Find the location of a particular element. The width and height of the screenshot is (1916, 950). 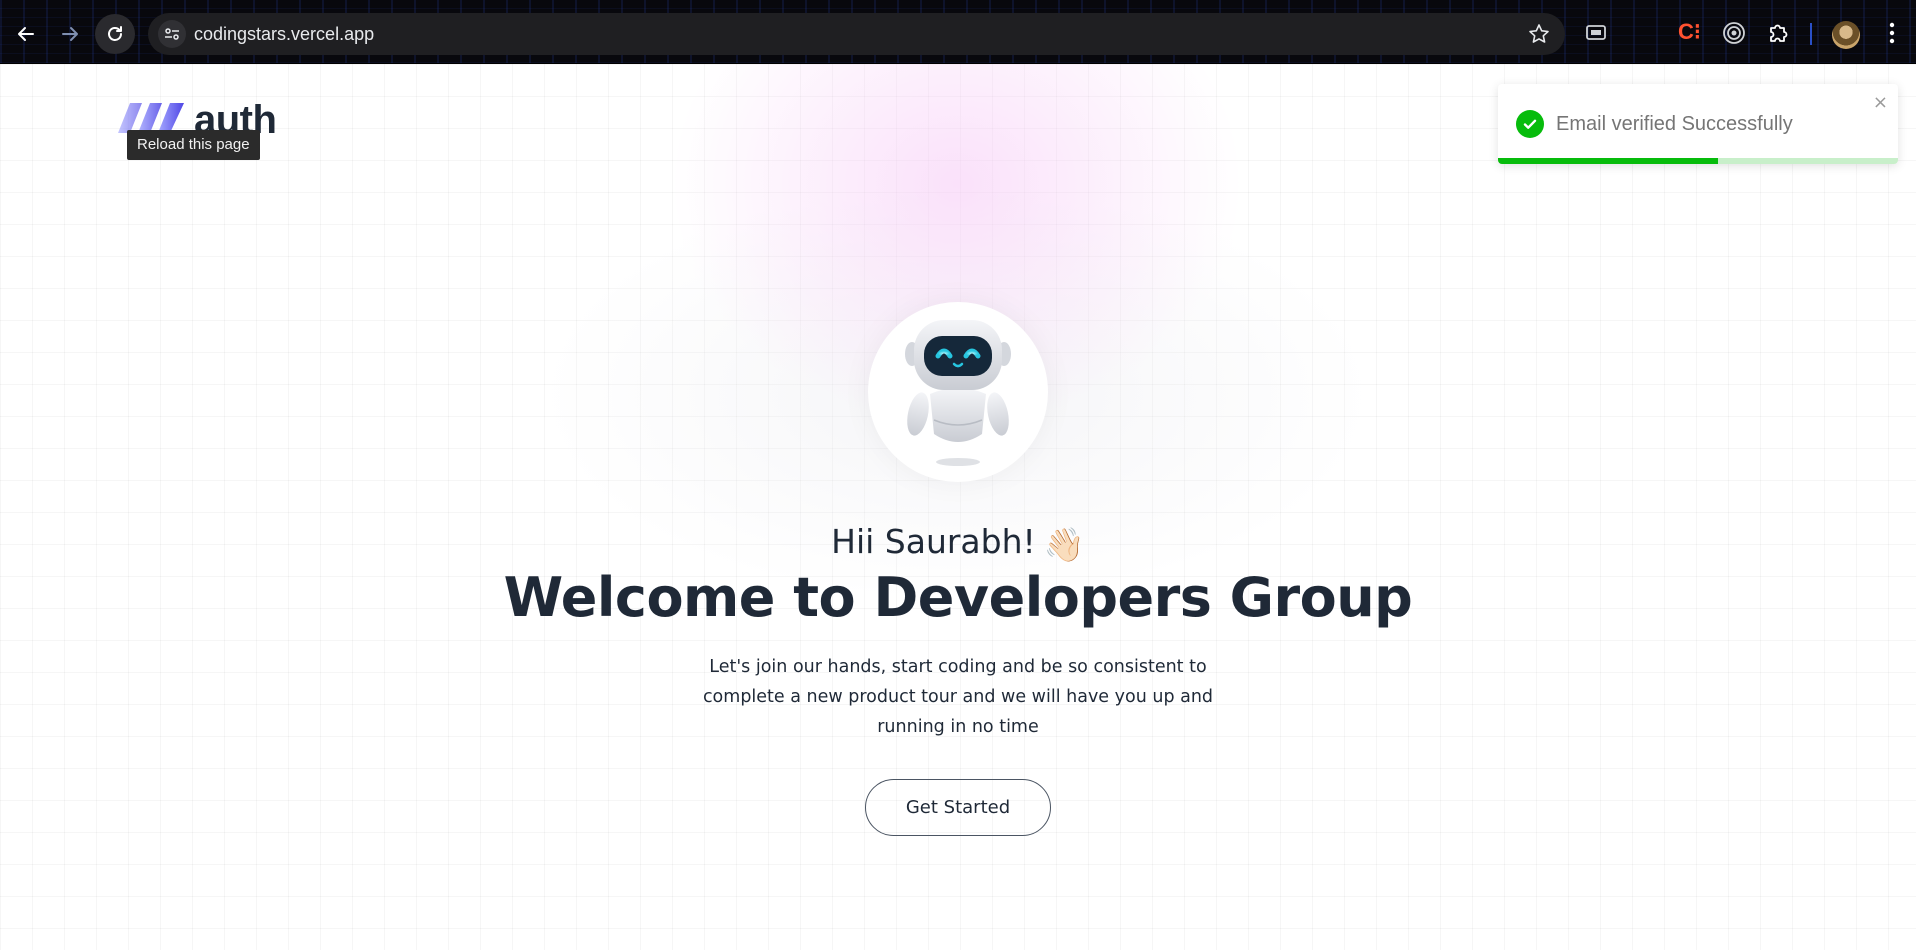

target-extension-button is located at coordinates (1734, 33).